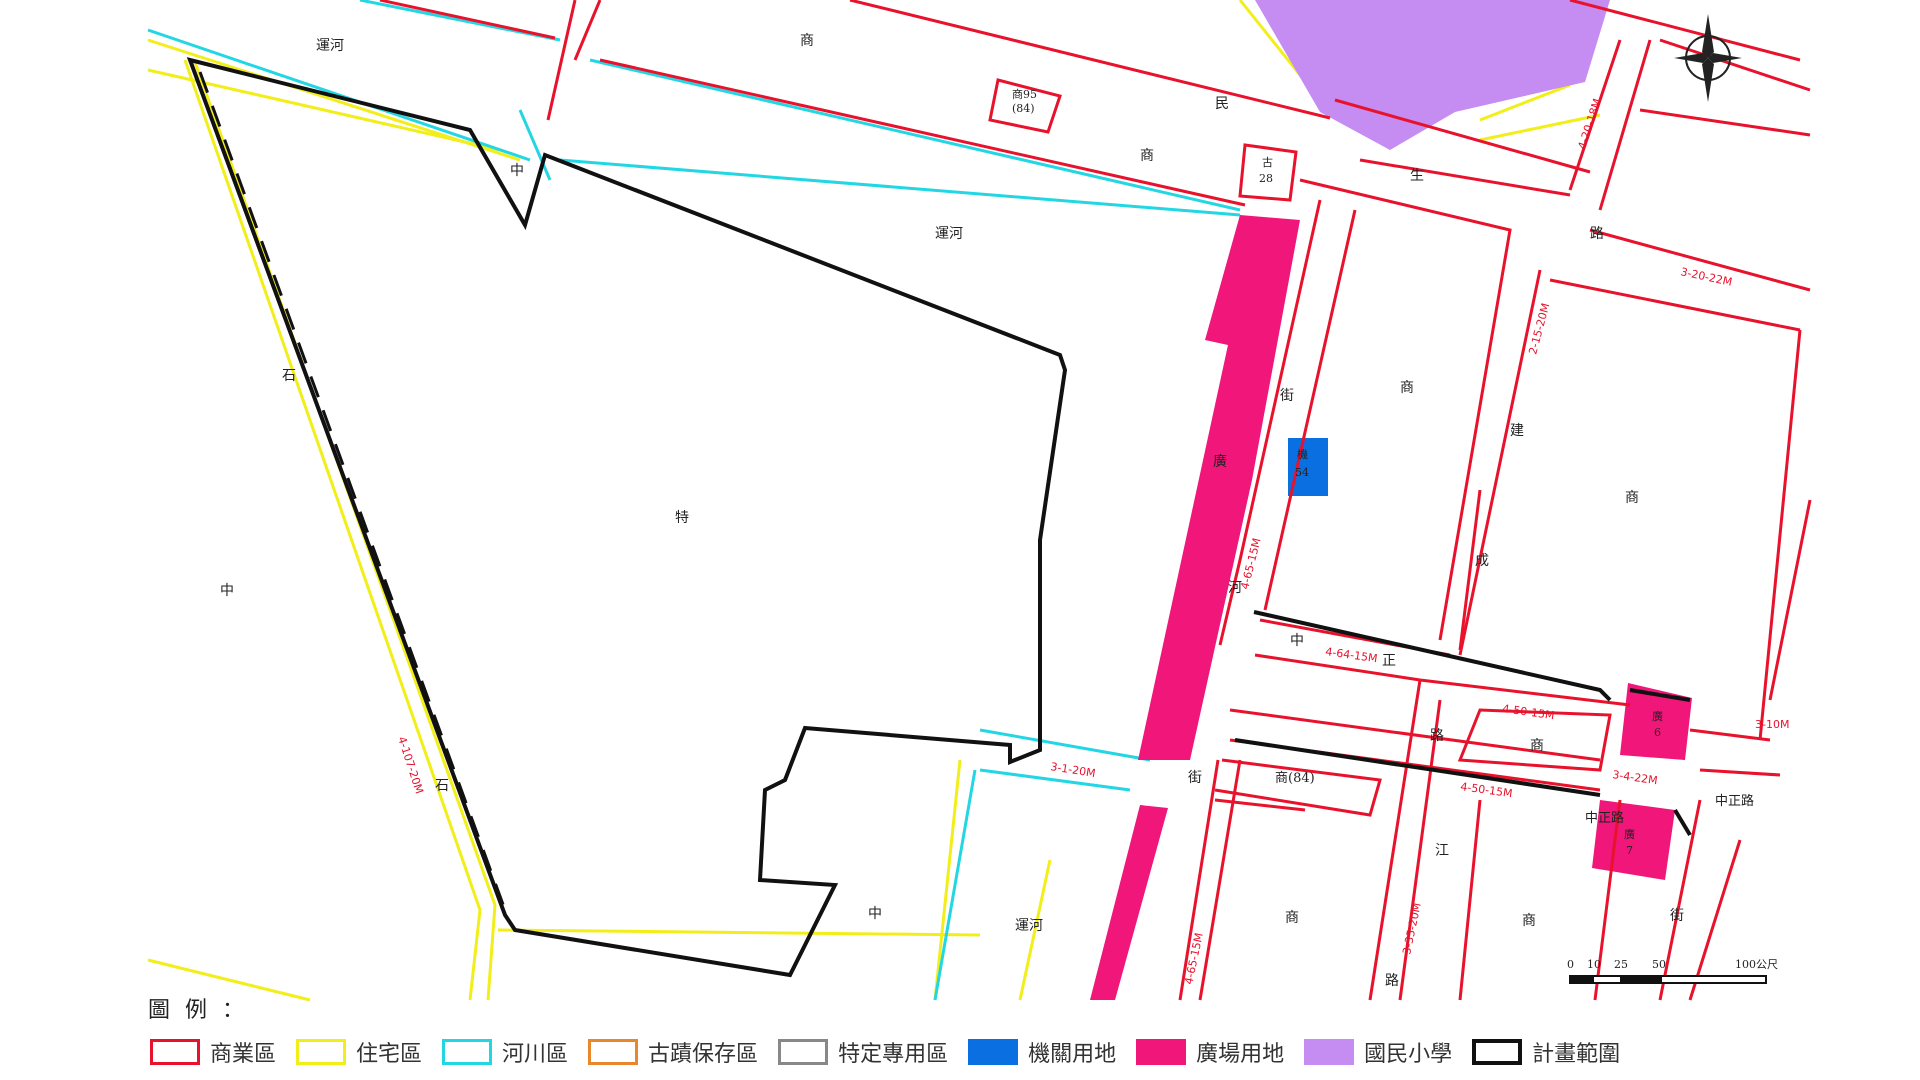  Describe the element at coordinates (1517, 431) in the screenshot. I see `label-jian: 建` at that location.